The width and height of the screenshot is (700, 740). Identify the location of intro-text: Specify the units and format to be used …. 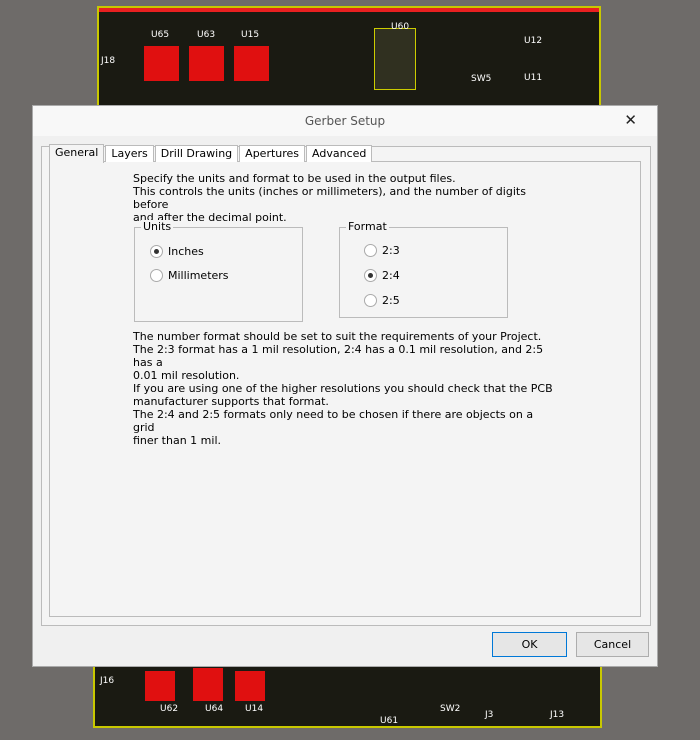
(343, 198).